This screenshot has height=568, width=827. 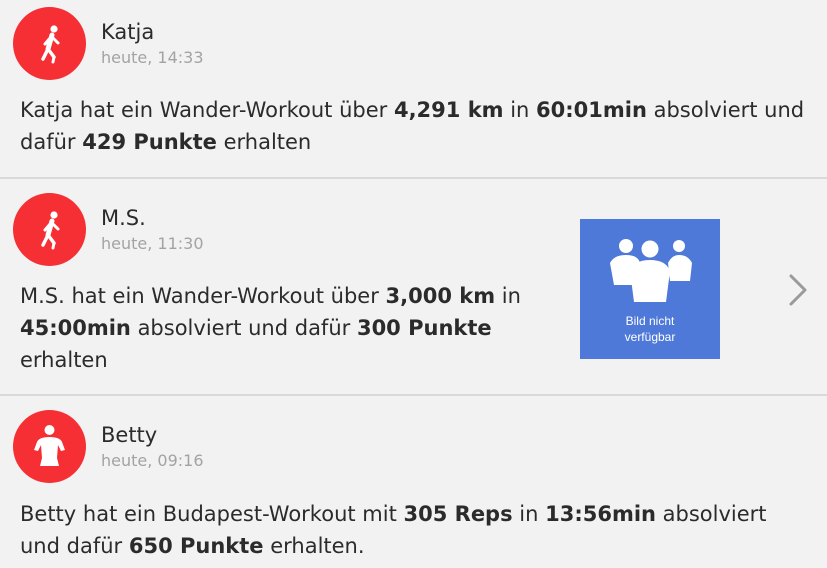 What do you see at coordinates (49, 446) in the screenshot?
I see `bodyweight-icon` at bounding box center [49, 446].